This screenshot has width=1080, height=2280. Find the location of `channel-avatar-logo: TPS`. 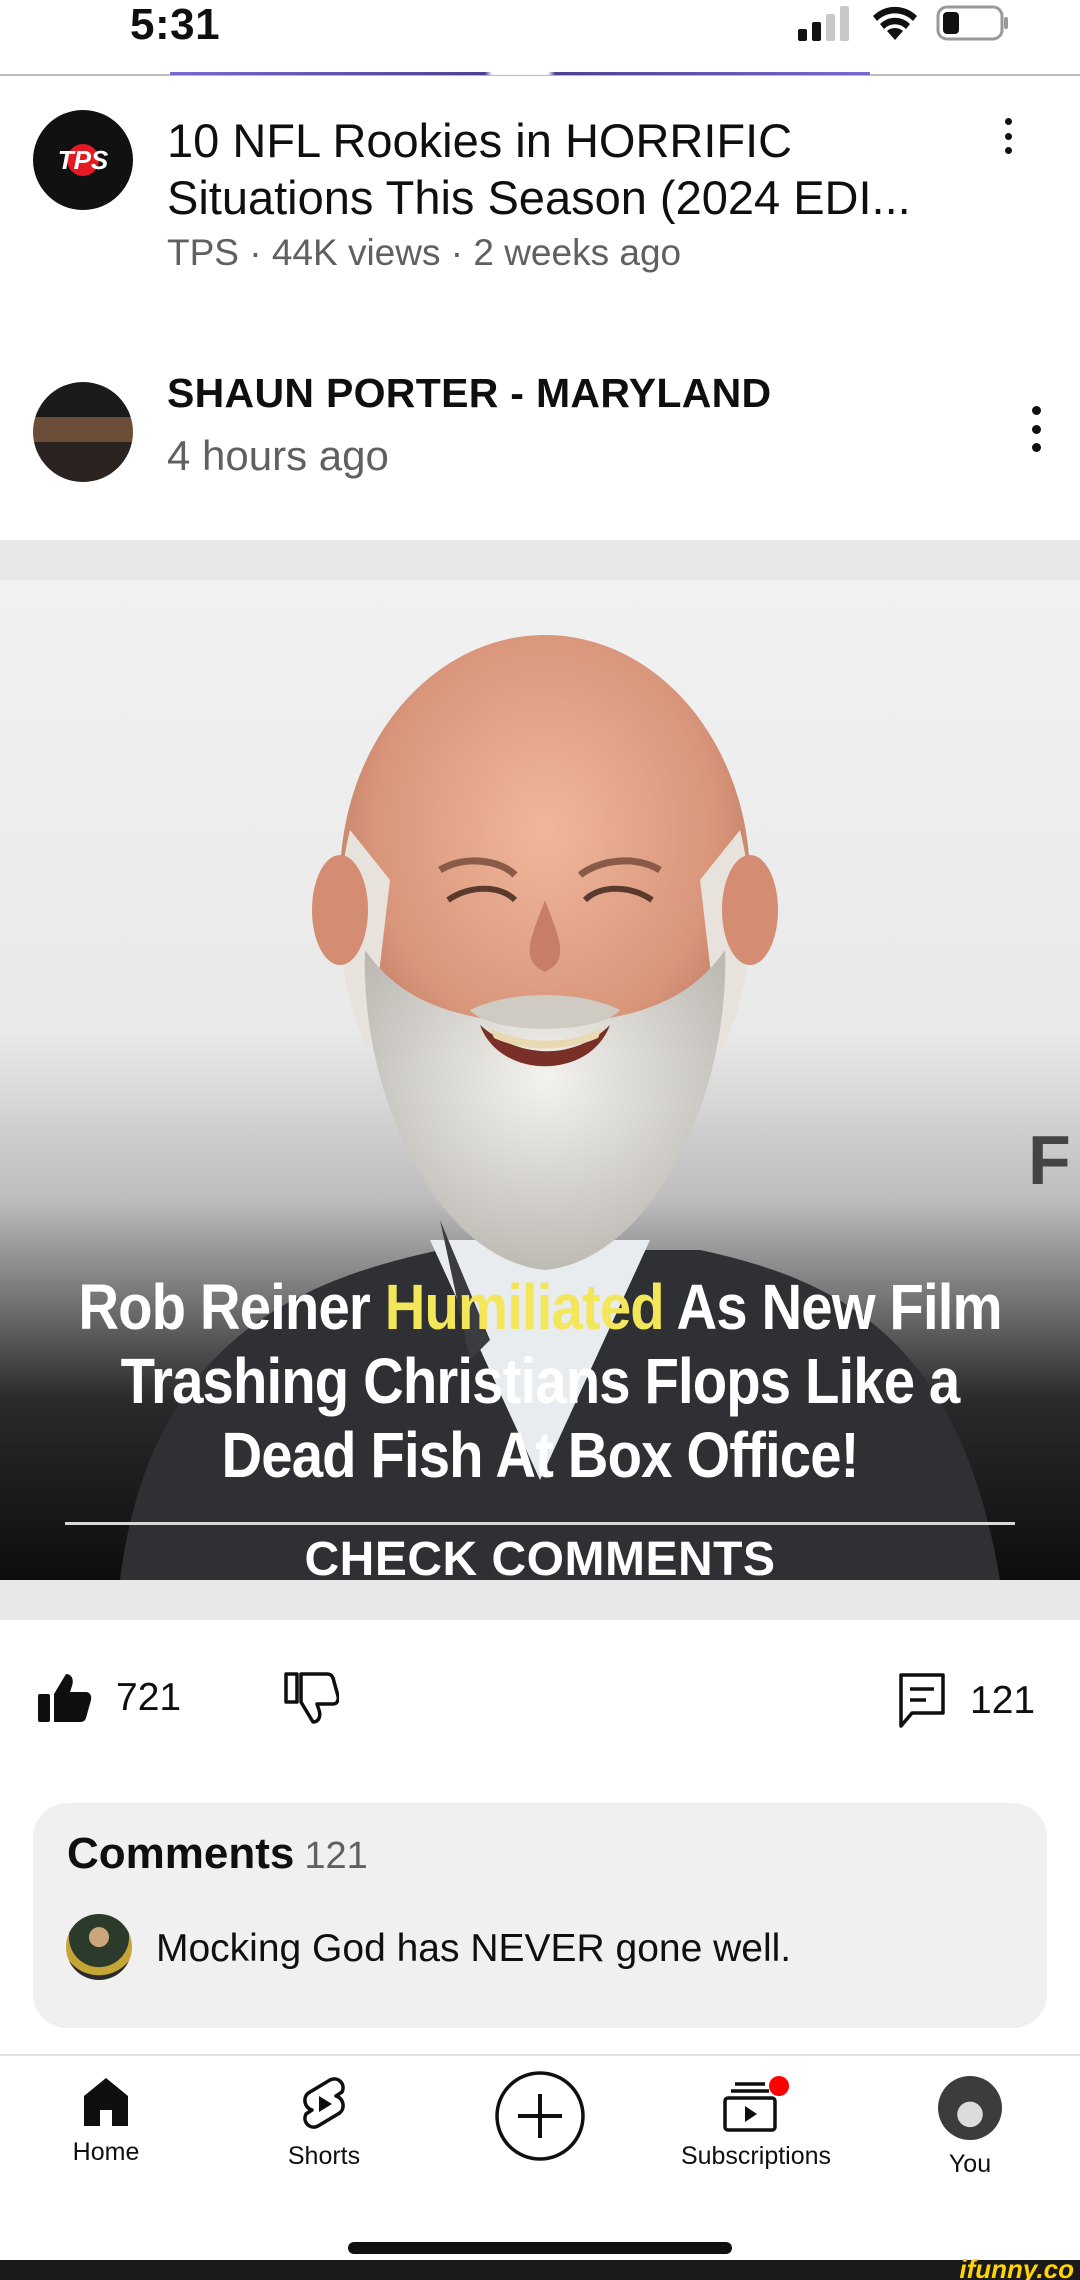

channel-avatar-logo: TPS is located at coordinates (83, 159).